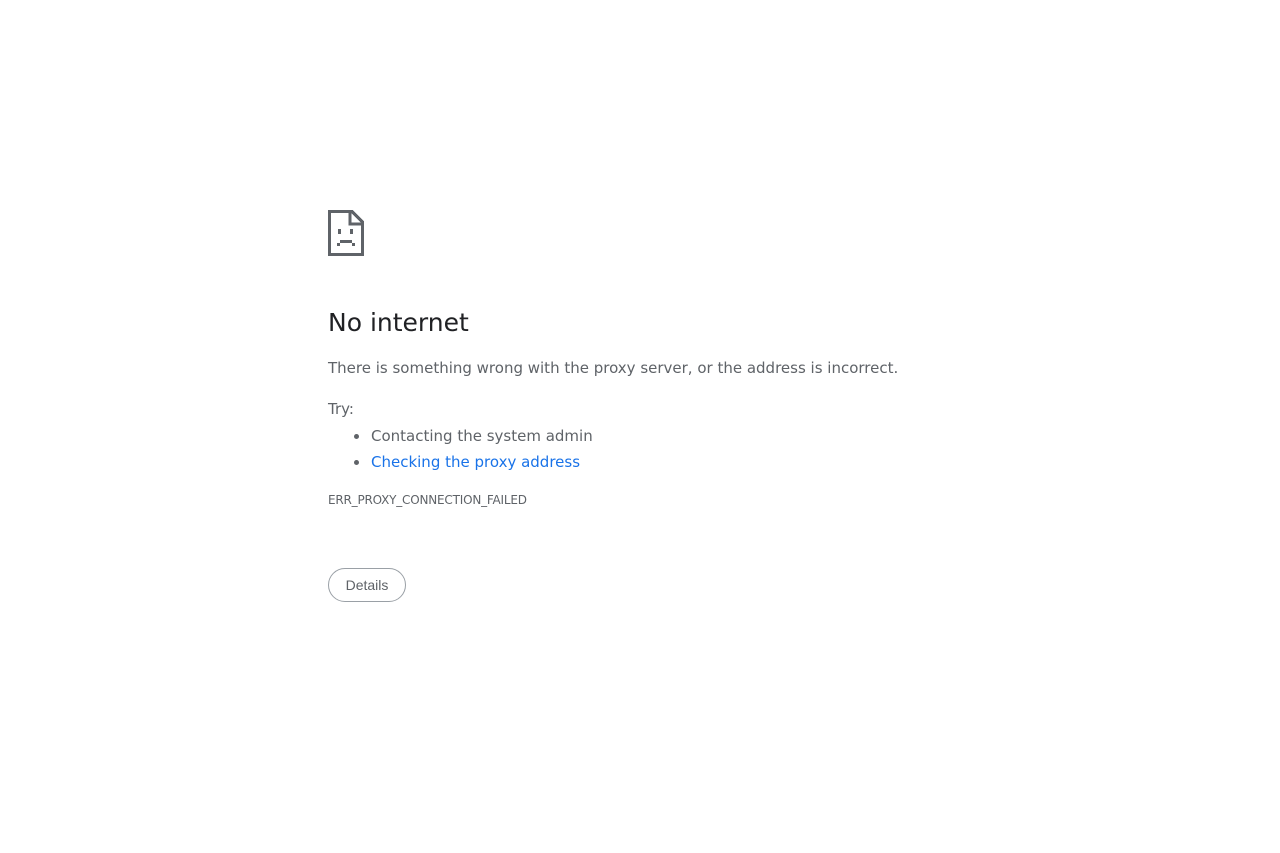  What do you see at coordinates (367, 585) in the screenshot?
I see `details-button: Details` at bounding box center [367, 585].